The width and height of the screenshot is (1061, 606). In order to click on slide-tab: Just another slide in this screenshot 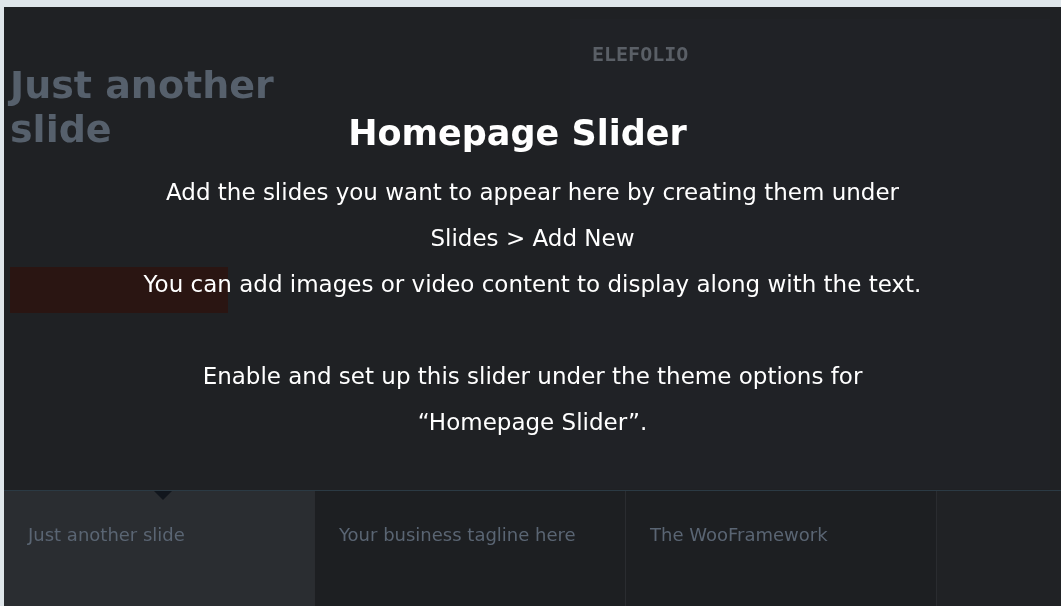, I will do `click(159, 548)`.